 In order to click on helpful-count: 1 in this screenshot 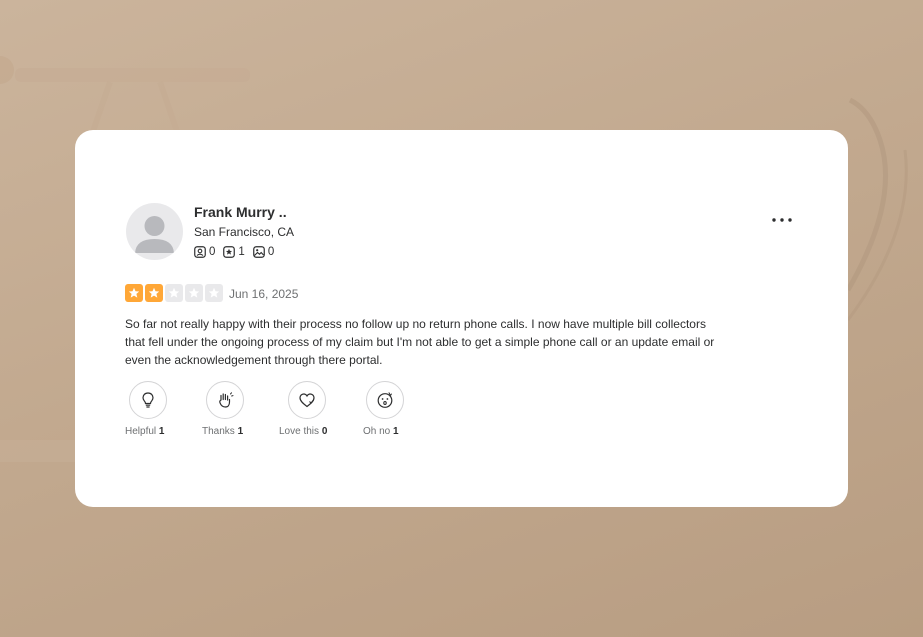, I will do `click(161, 431)`.